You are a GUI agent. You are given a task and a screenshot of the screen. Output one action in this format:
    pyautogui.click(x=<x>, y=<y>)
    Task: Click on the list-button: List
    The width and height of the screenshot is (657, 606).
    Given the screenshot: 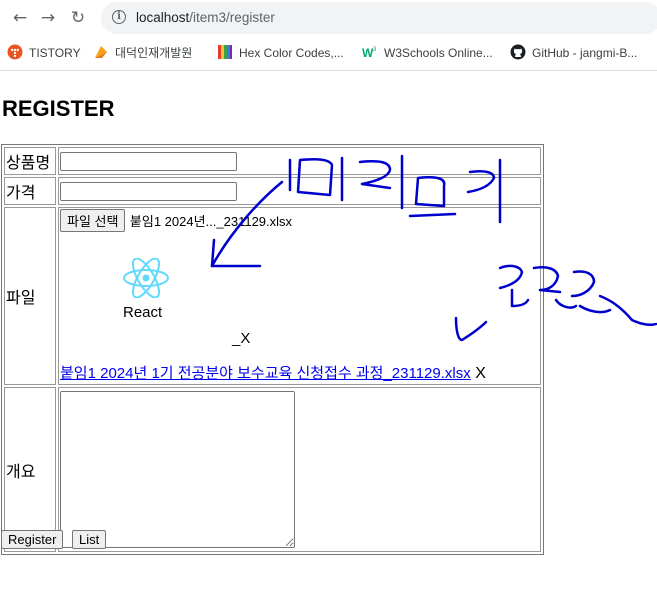 What is the action you would take?
    pyautogui.click(x=89, y=539)
    